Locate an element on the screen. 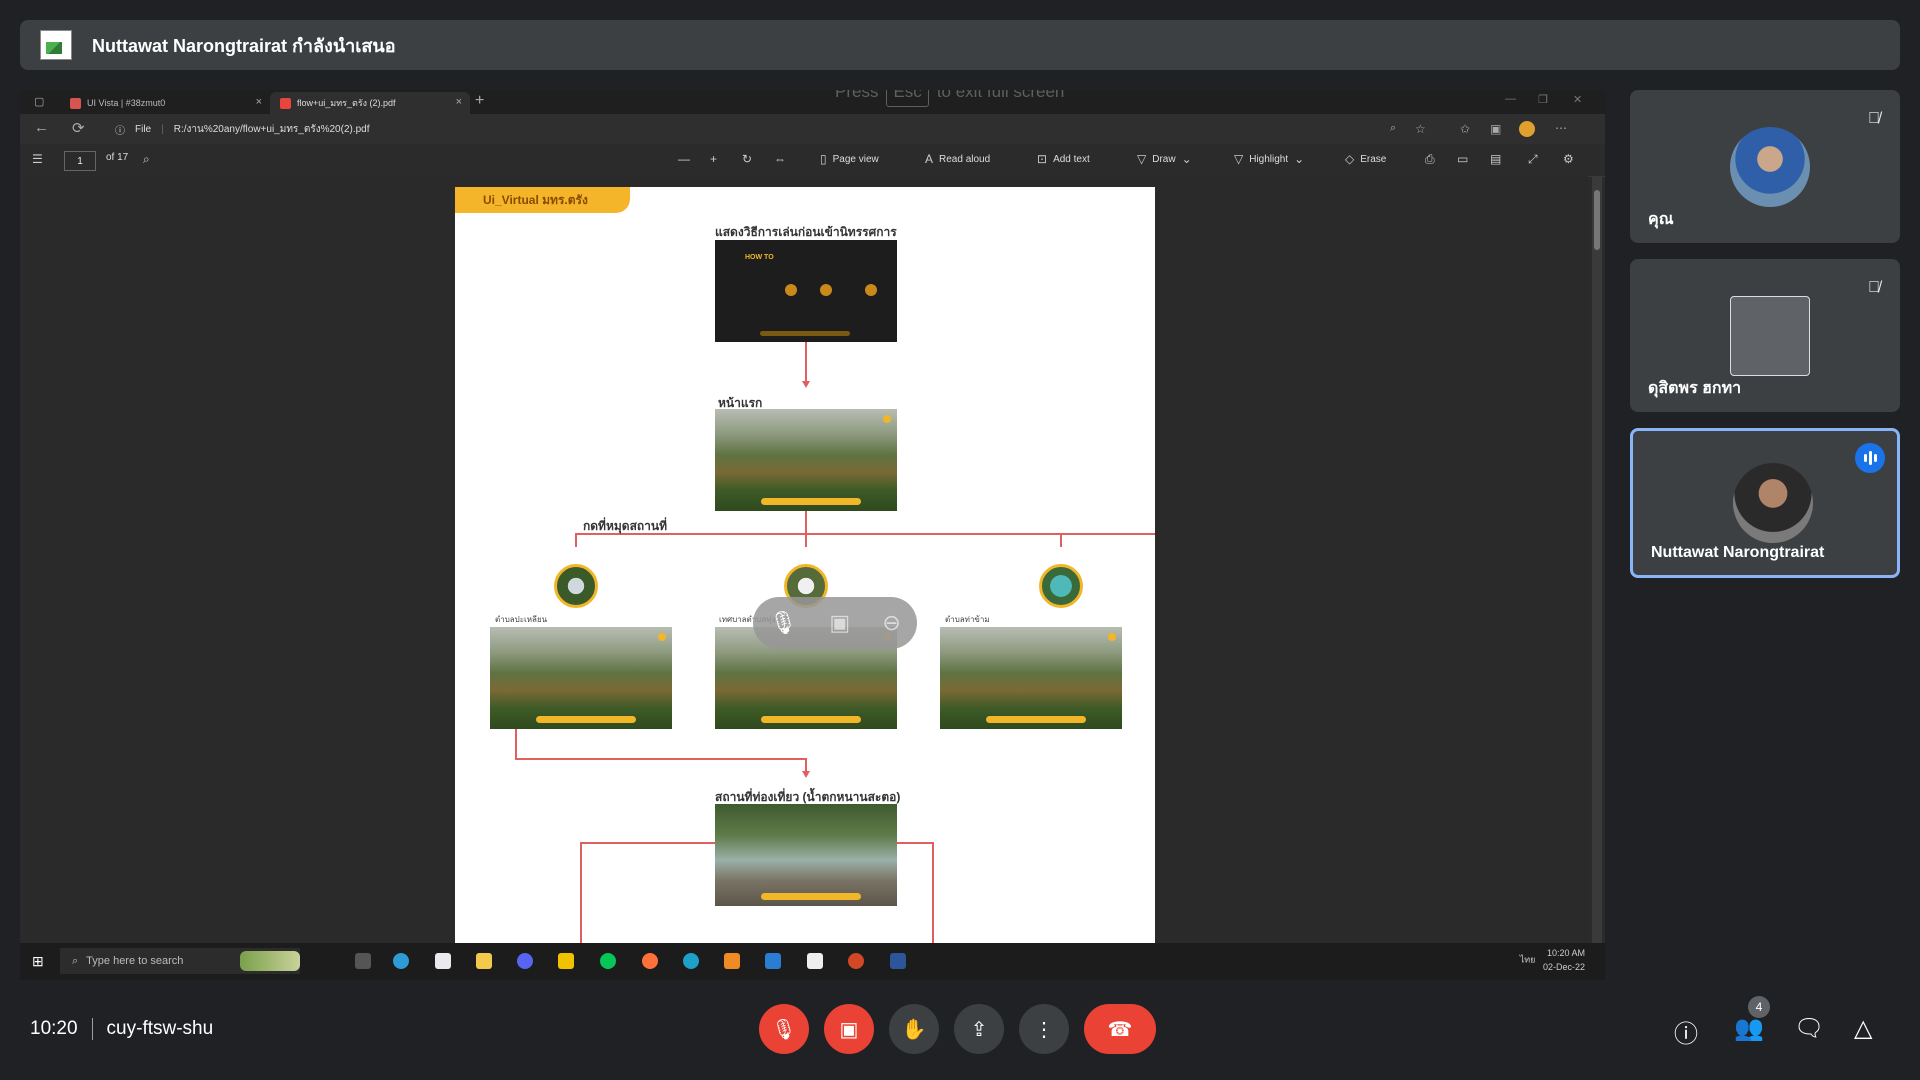  save-as-icon: ▤ is located at coordinates (1495, 159).